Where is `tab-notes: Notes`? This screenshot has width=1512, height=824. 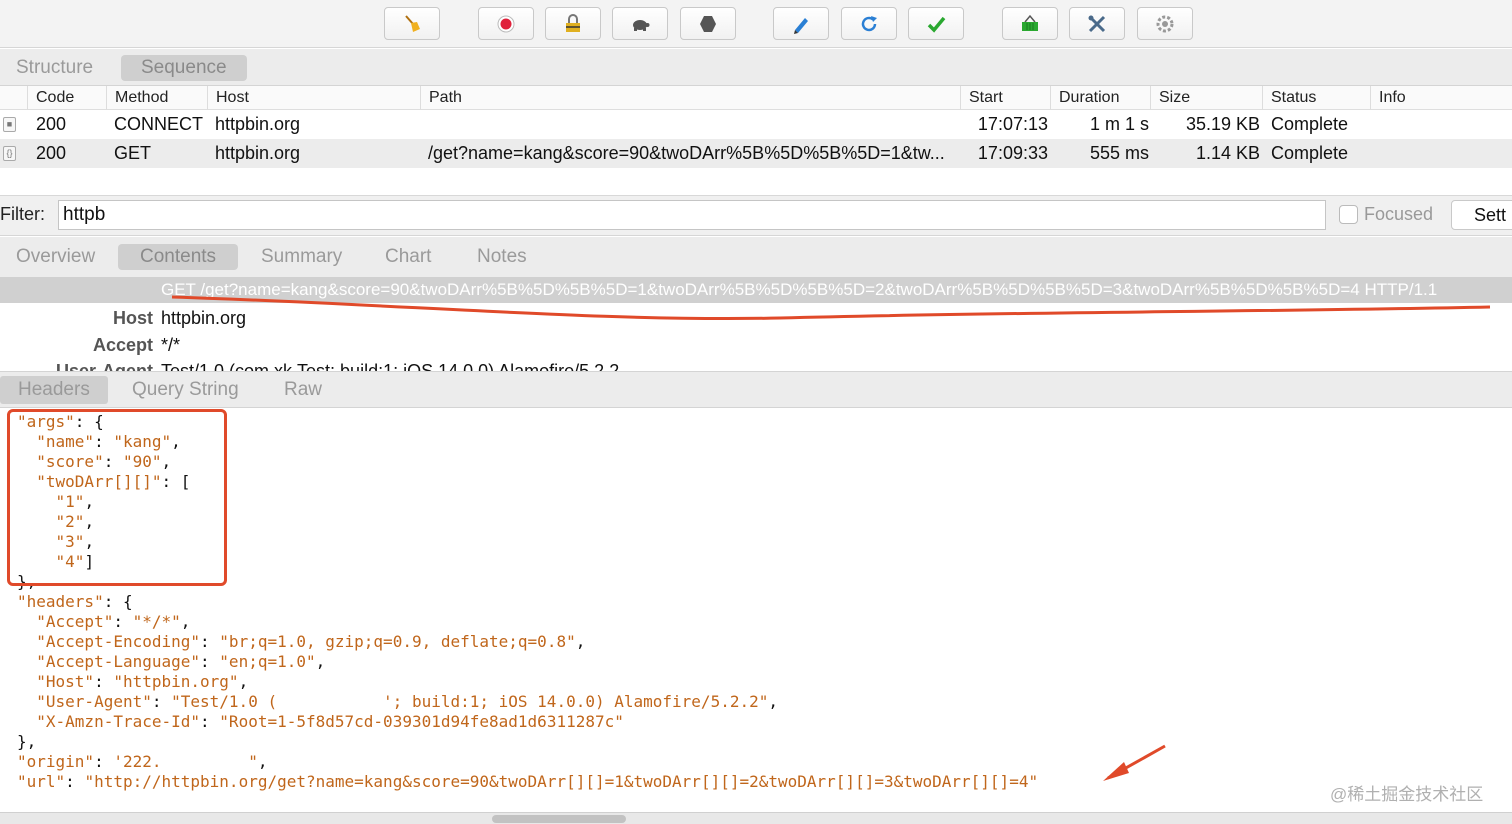 tab-notes: Notes is located at coordinates (502, 257).